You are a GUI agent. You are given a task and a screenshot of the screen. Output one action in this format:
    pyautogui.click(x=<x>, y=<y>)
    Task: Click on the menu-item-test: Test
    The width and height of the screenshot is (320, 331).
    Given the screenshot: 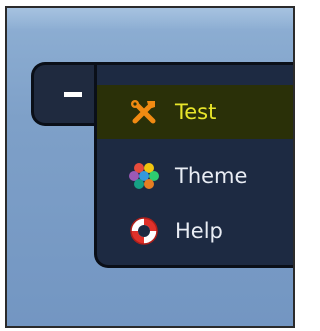 What is the action you would take?
    pyautogui.click(x=195, y=112)
    